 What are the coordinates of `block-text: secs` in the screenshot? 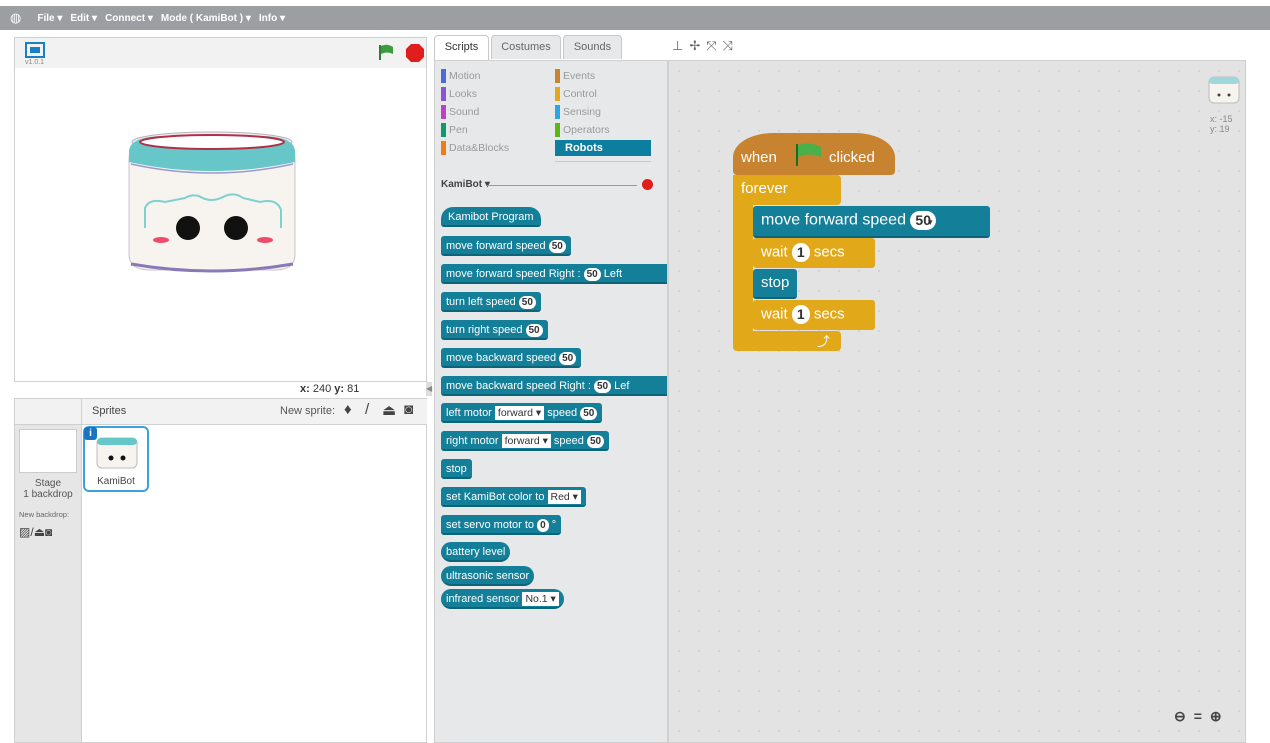 It's located at (829, 314).